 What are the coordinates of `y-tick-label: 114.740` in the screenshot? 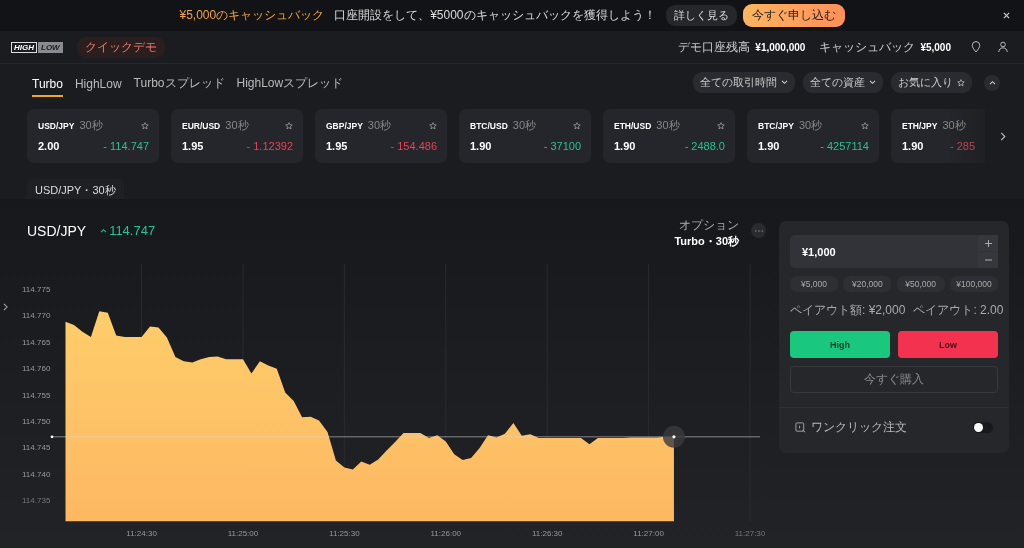 It's located at (36, 474).